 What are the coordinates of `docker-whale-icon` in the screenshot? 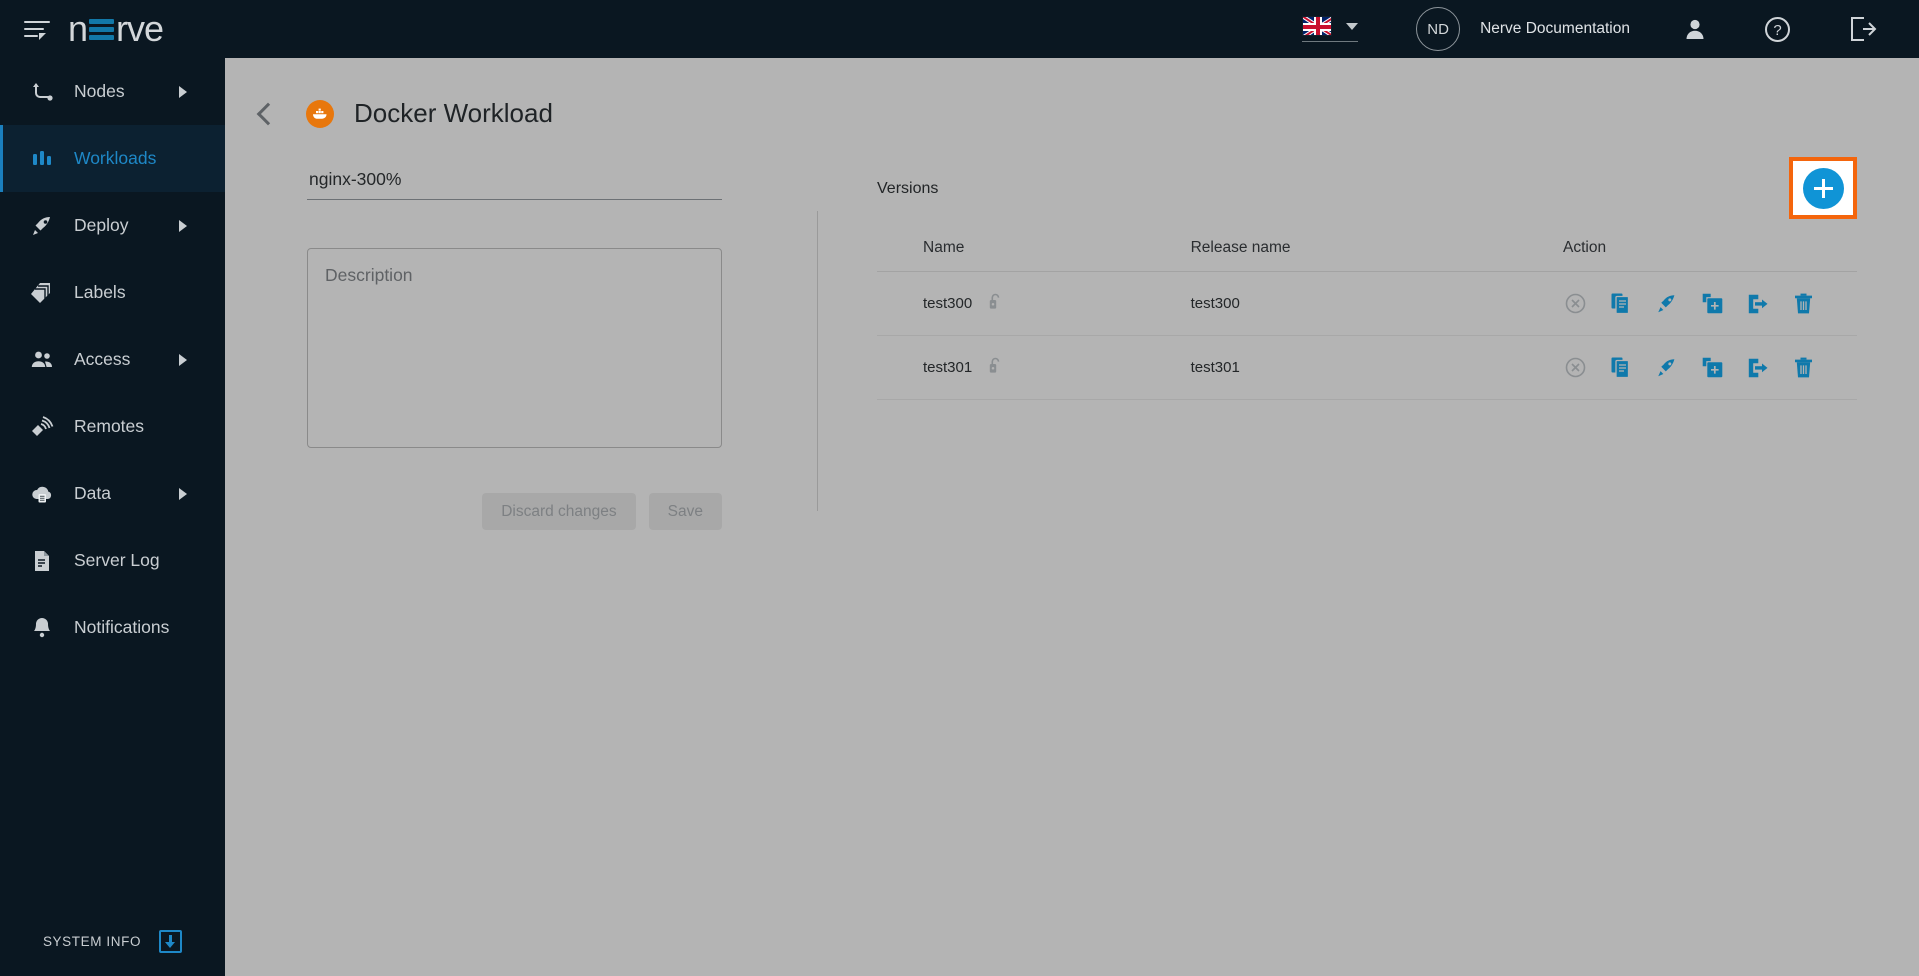 It's located at (320, 113).